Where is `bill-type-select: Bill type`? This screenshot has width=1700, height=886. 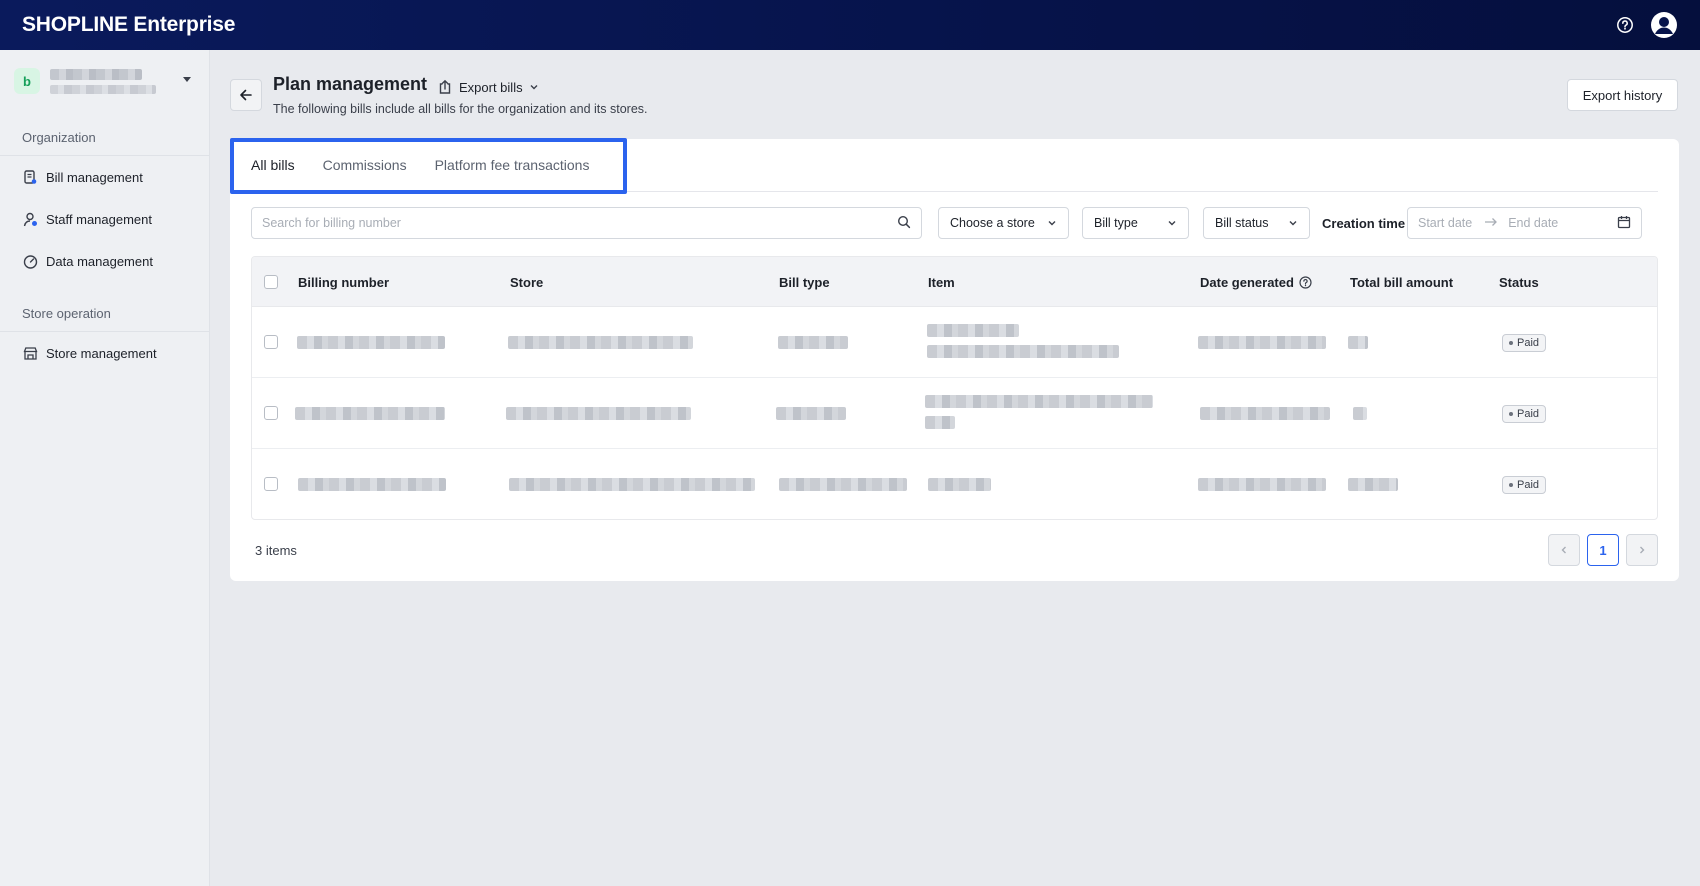
bill-type-select: Bill type is located at coordinates (1135, 223).